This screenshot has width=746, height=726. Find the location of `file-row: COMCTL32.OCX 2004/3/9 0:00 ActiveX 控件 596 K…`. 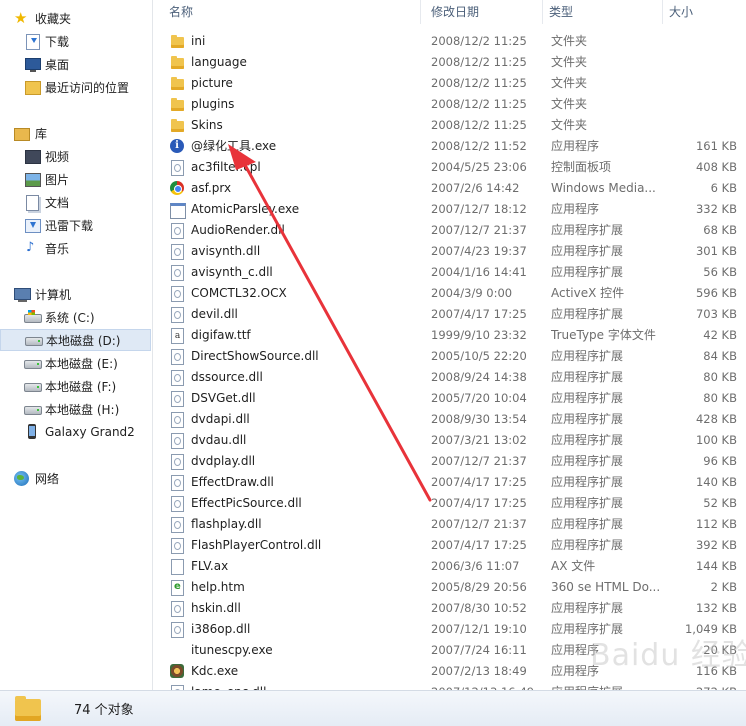

file-row: COMCTL32.OCX 2004/3/9 0:00 ActiveX 控件 596 K… is located at coordinates (449, 293).